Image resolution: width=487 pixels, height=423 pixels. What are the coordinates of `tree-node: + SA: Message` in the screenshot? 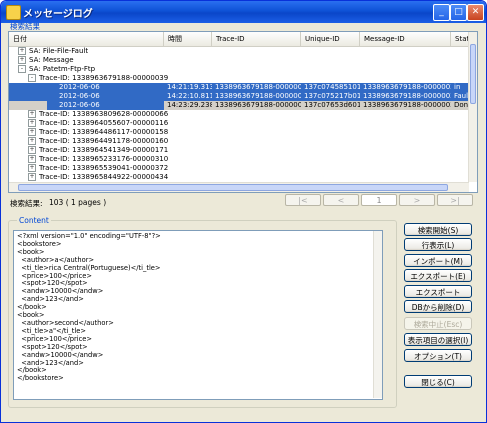 It's located at (215, 60).